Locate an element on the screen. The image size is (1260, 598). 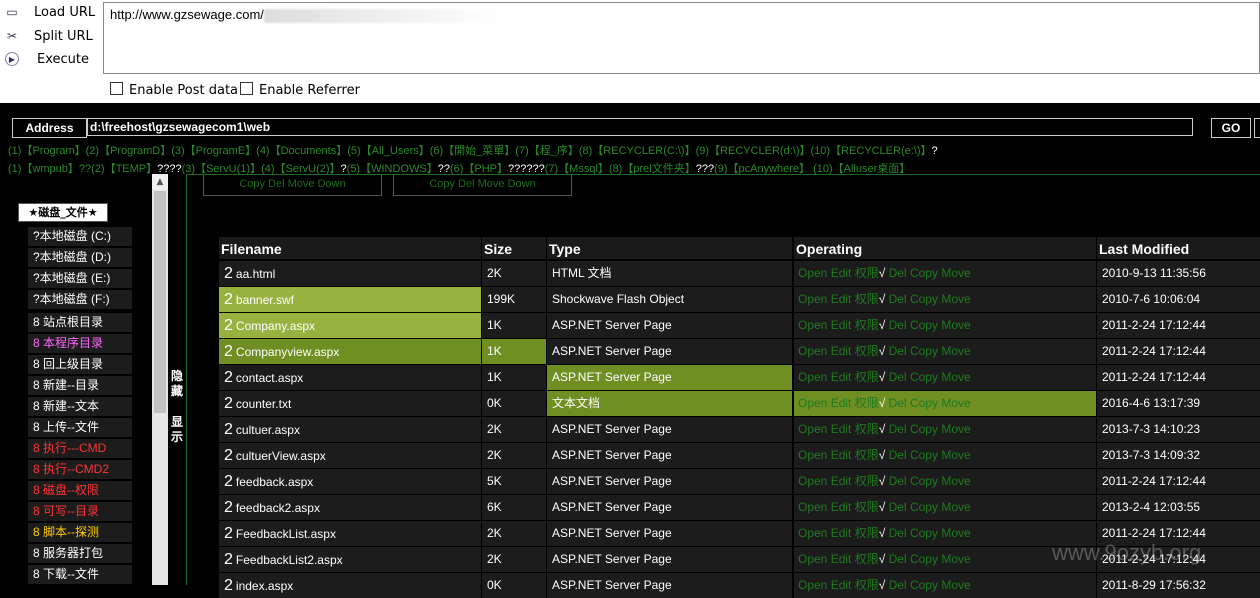
file-name-link: contact.aspx is located at coordinates (269, 378).